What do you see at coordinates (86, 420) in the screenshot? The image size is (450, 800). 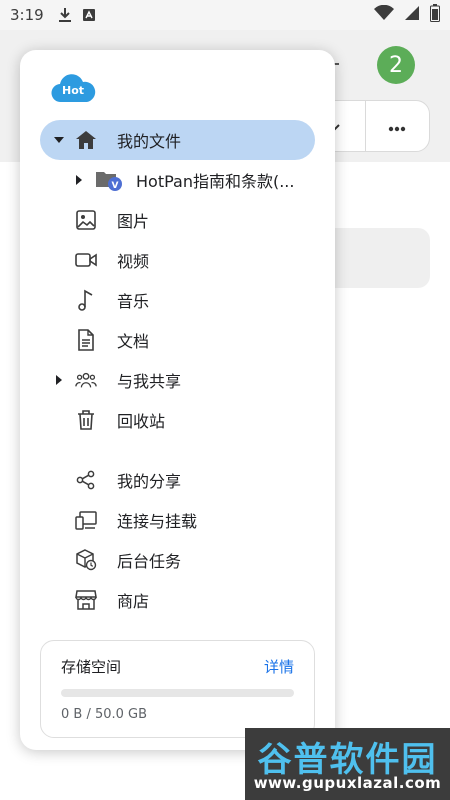 I see `trash-icon` at bounding box center [86, 420].